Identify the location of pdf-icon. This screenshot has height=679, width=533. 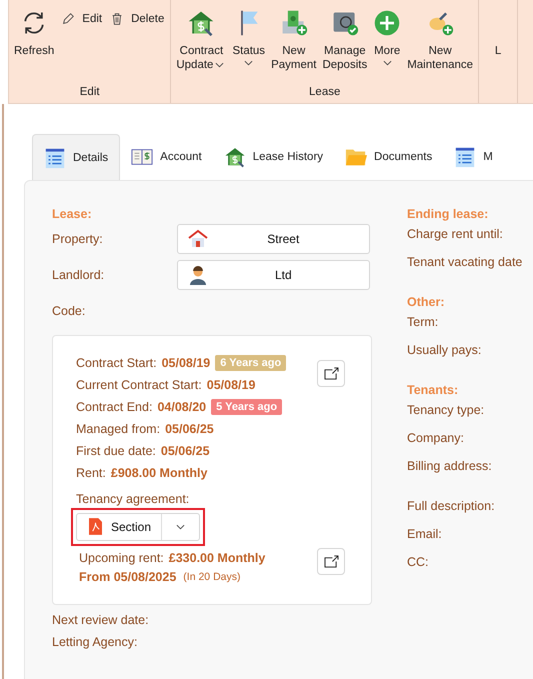
(95, 526).